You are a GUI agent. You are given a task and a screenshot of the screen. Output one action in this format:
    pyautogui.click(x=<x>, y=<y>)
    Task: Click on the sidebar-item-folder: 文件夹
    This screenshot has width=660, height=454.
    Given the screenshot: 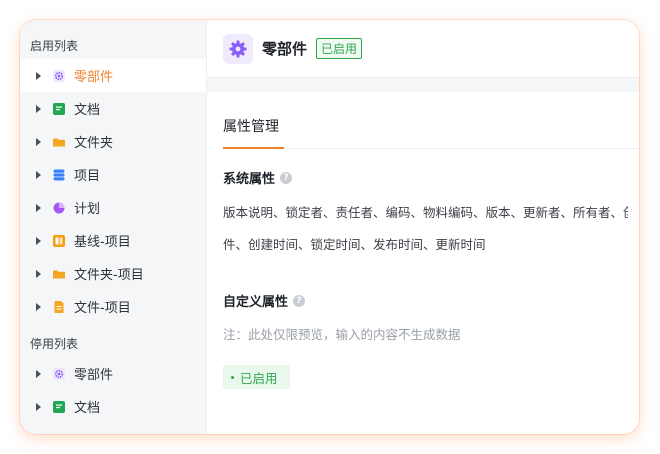 What is the action you would take?
    pyautogui.click(x=113, y=141)
    